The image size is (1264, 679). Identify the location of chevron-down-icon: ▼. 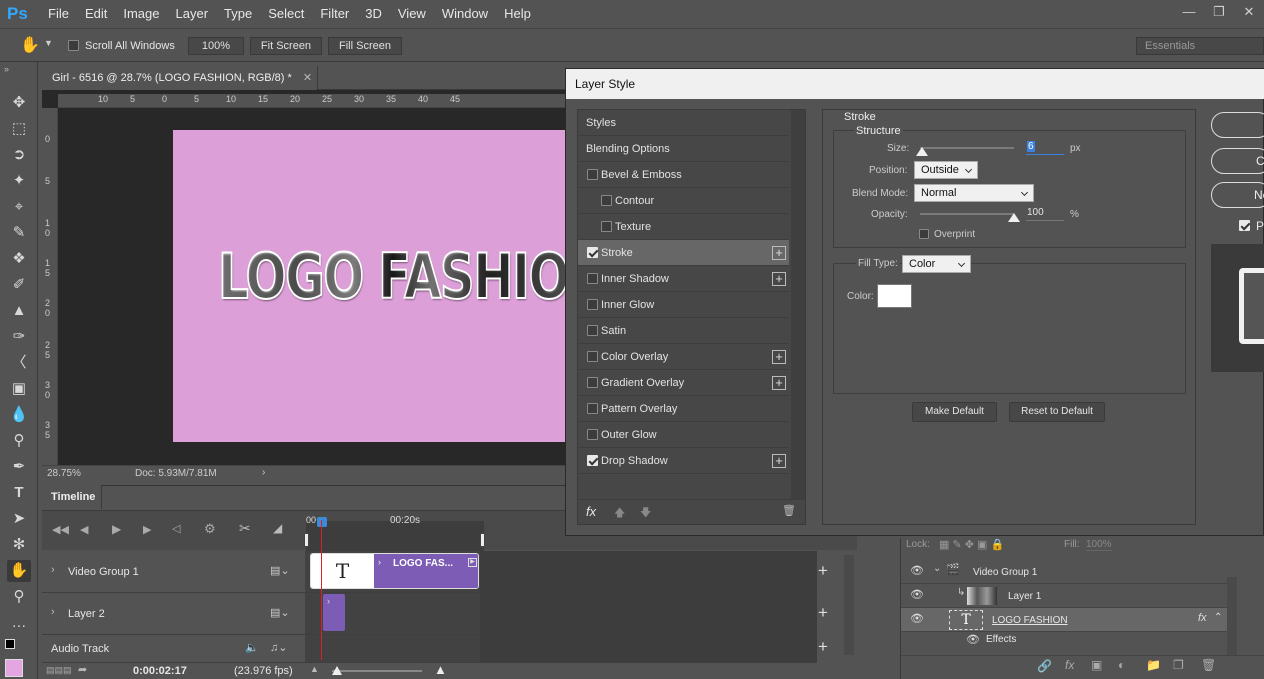
(48, 43).